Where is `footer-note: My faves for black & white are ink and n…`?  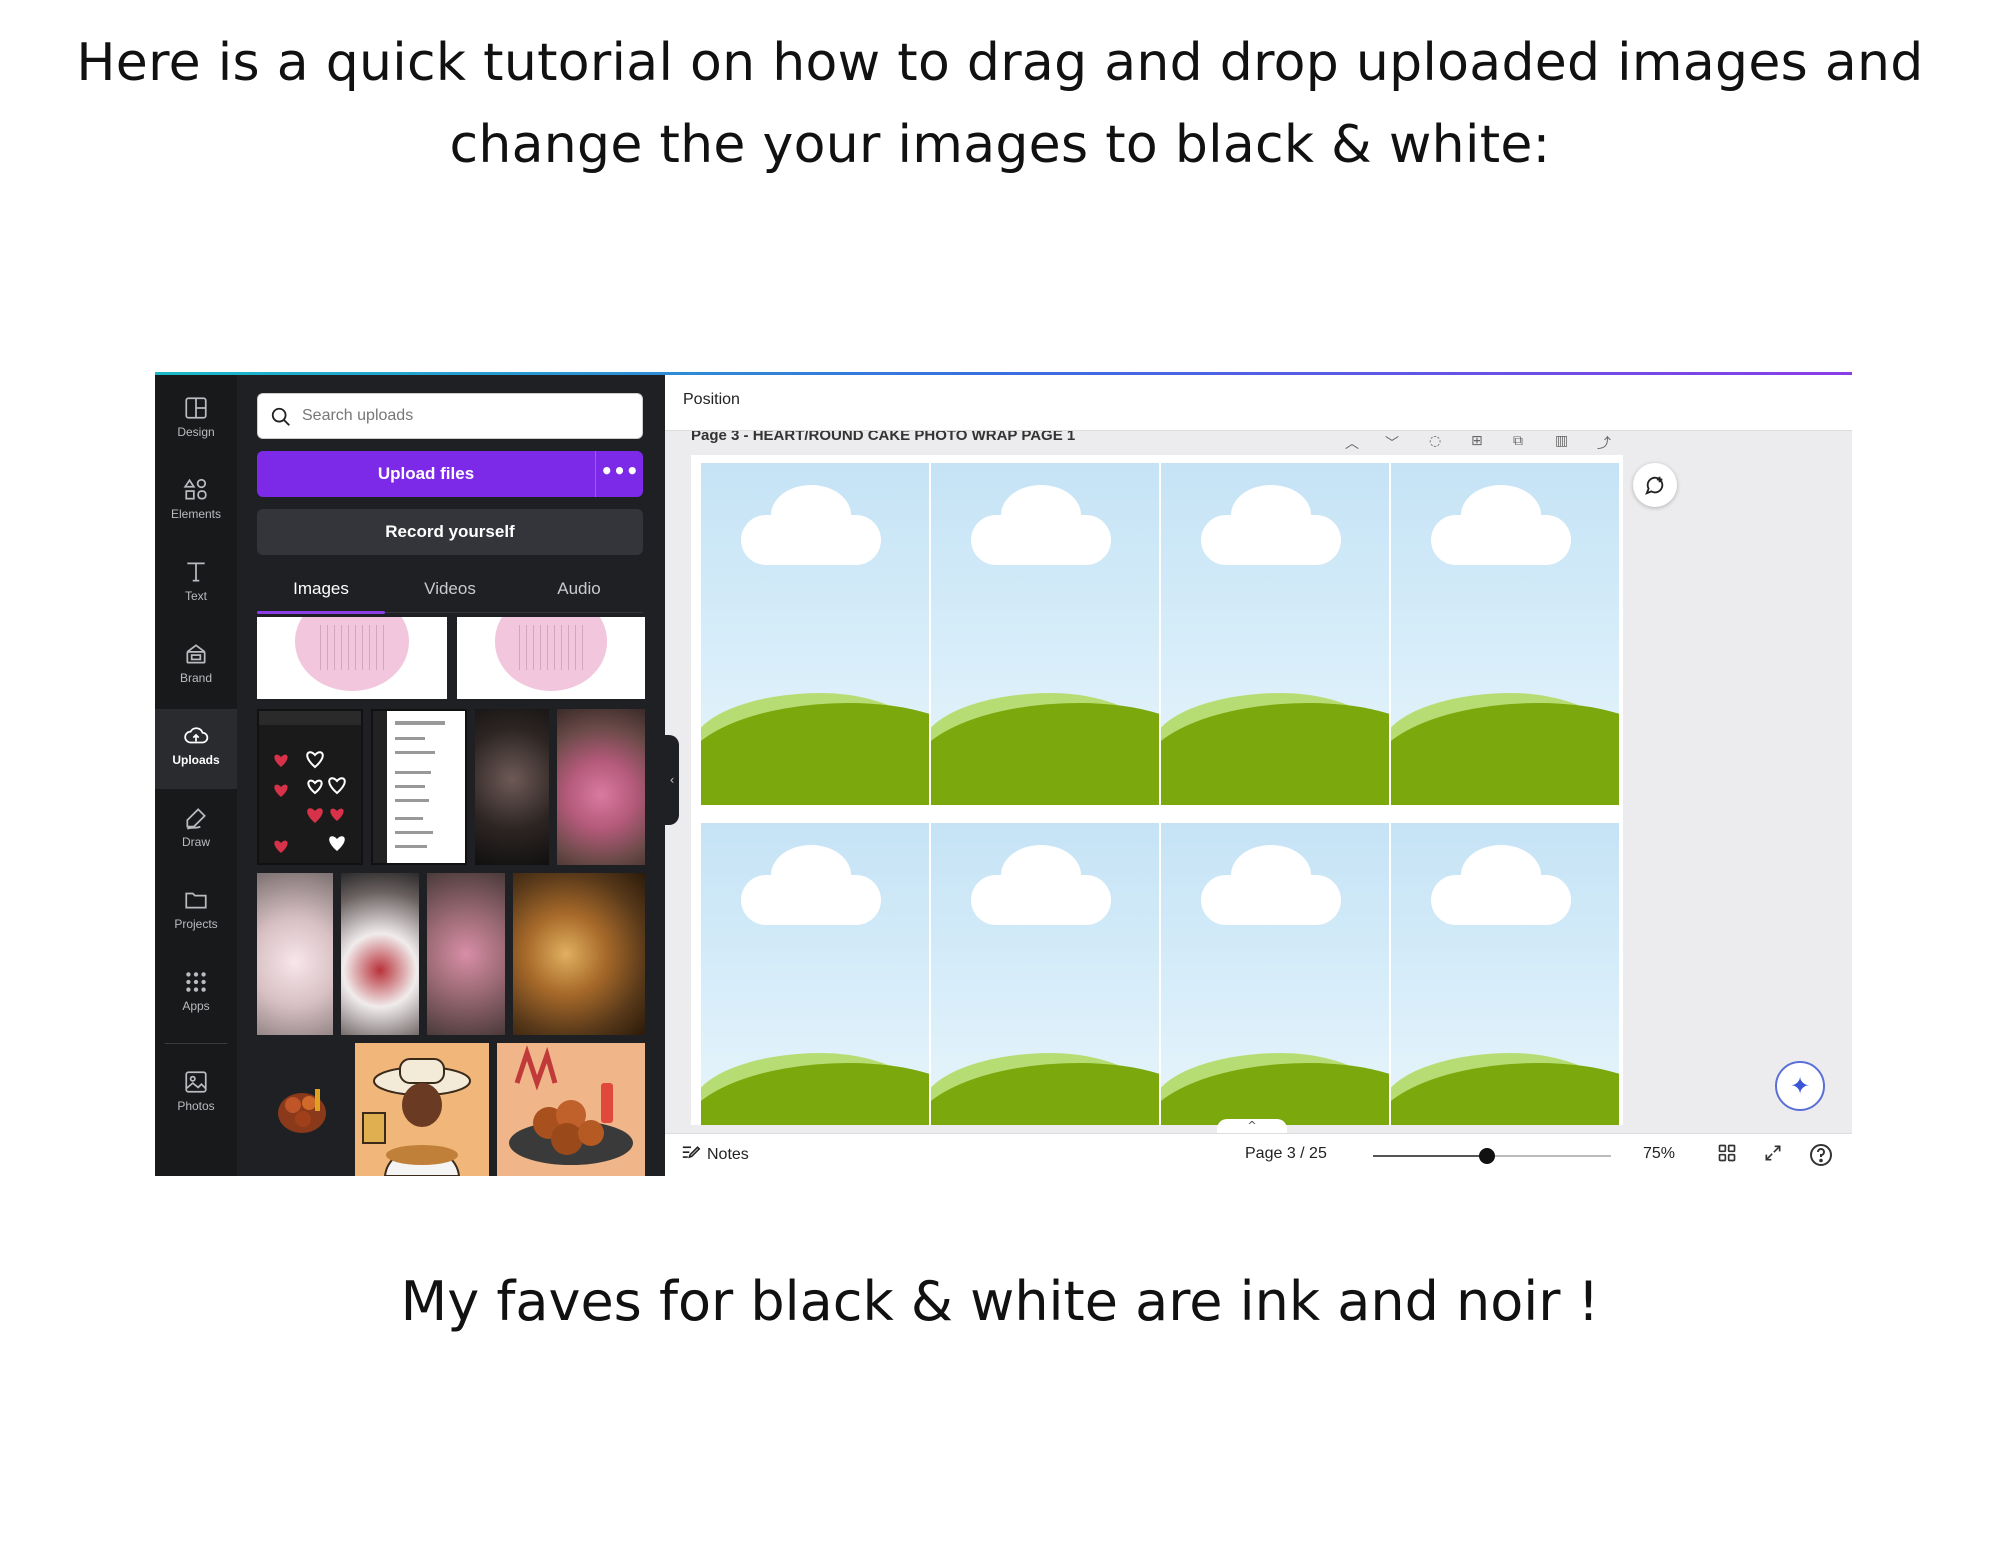
footer-note: My faves for black & white are ink and n… is located at coordinates (1000, 1301).